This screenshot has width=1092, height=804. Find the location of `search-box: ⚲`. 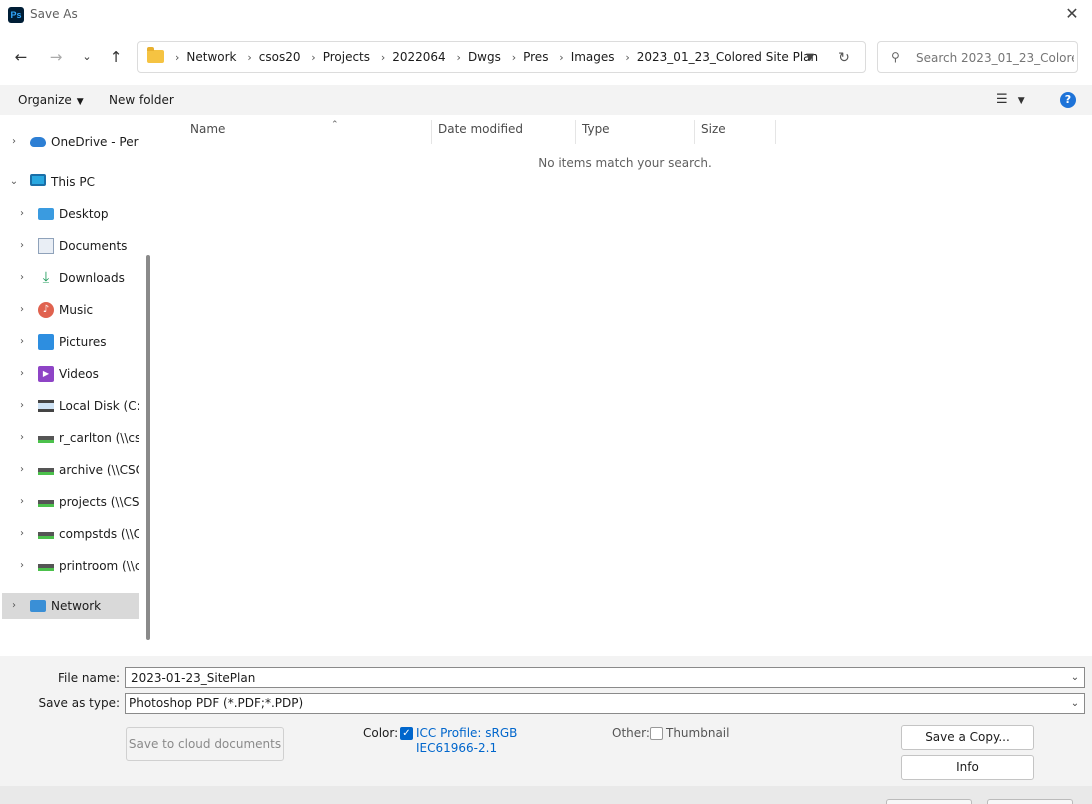

search-box: ⚲ is located at coordinates (977, 57).